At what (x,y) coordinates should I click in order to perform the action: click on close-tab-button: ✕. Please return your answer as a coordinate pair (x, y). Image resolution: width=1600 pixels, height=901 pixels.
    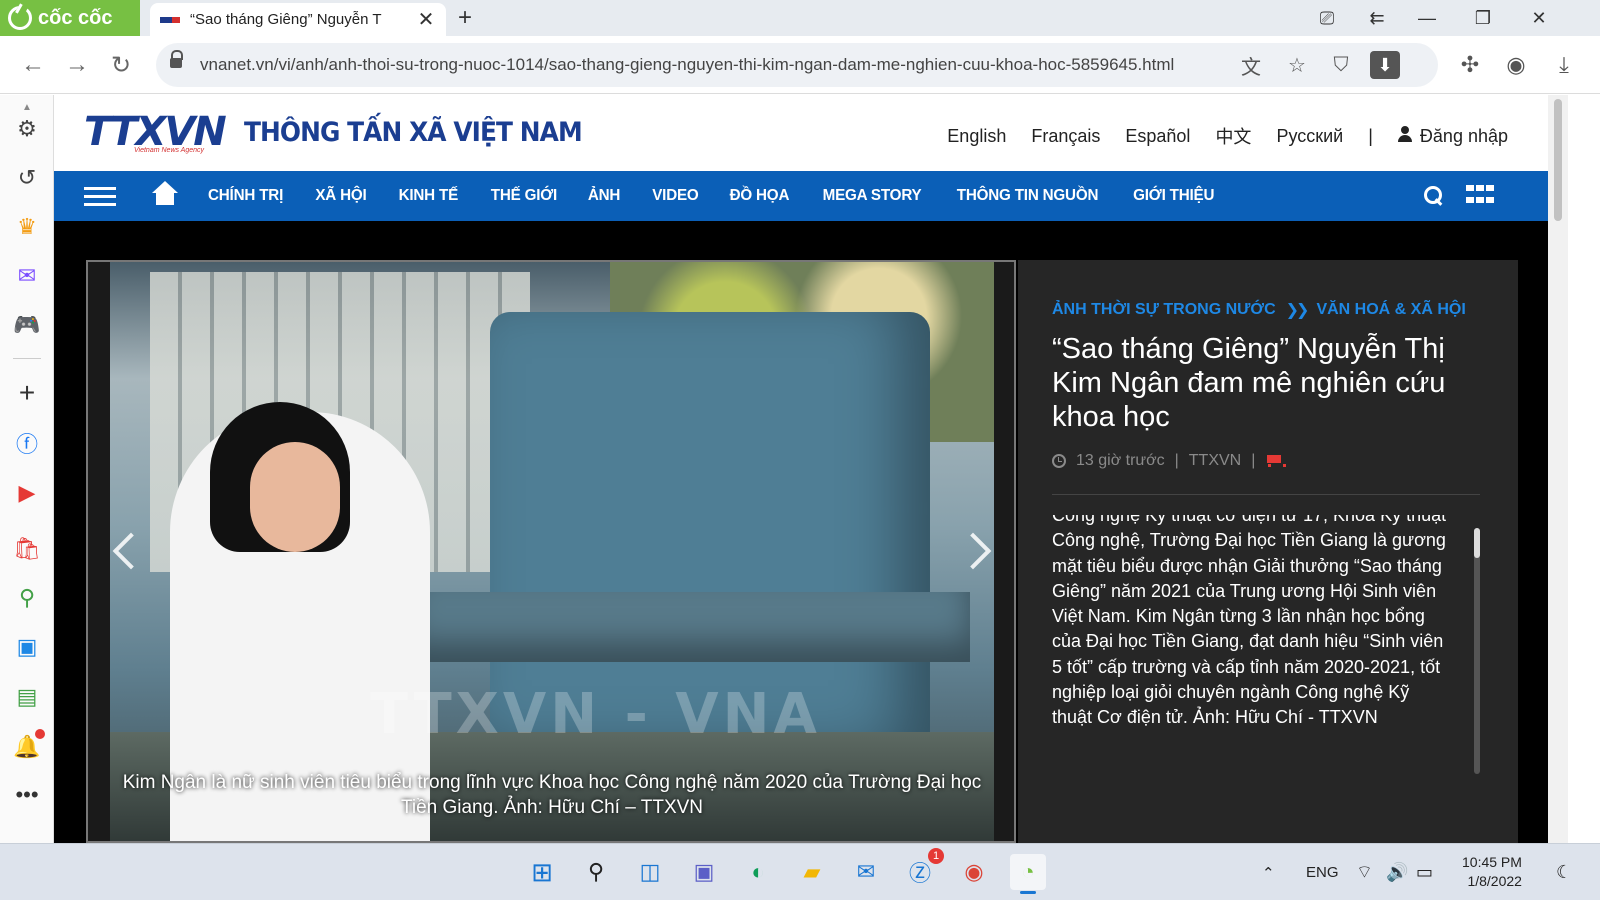
    Looking at the image, I should click on (426, 19).